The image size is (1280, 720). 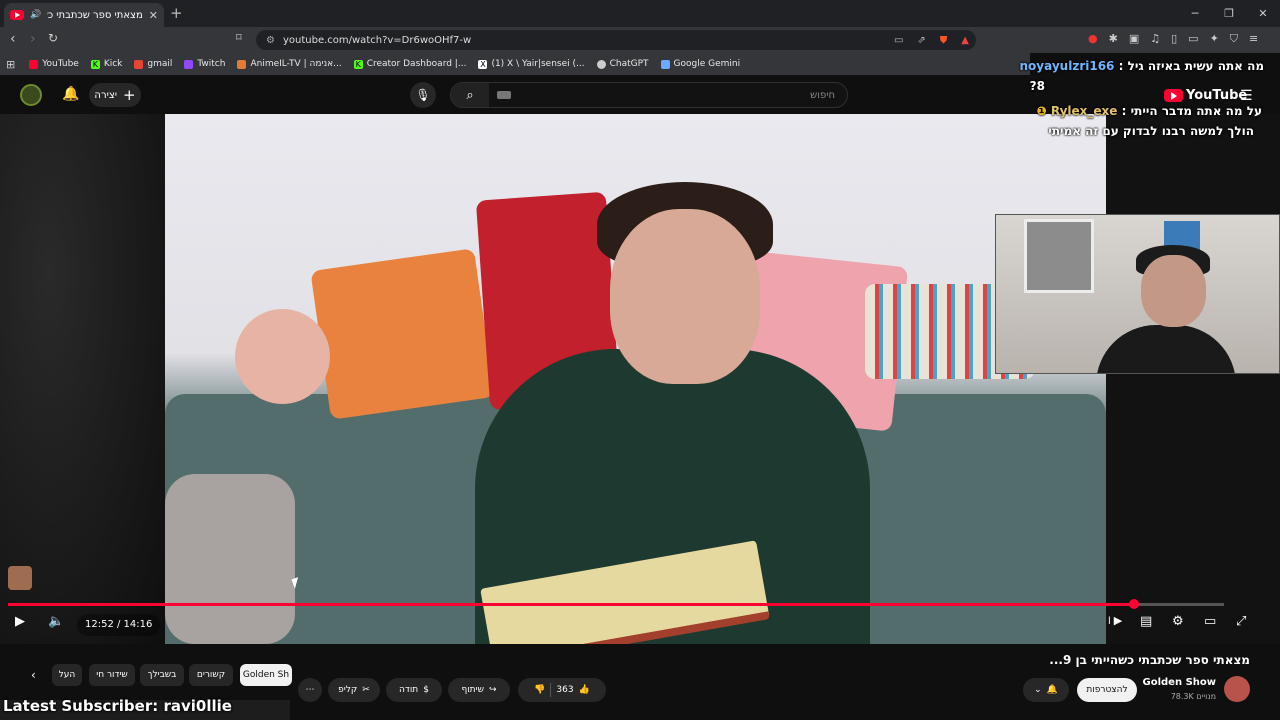 I want to click on share-button: שיתוף ↪, so click(x=479, y=690).